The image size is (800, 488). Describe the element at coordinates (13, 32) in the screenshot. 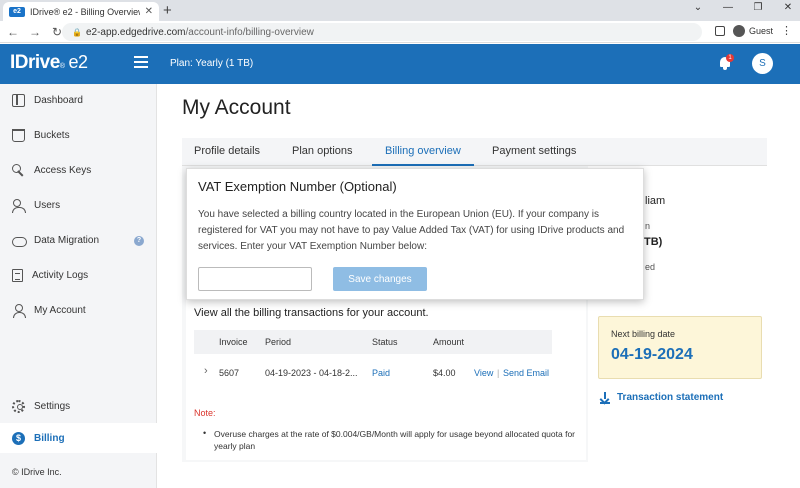

I see `back-arrow-icon: ←` at that location.